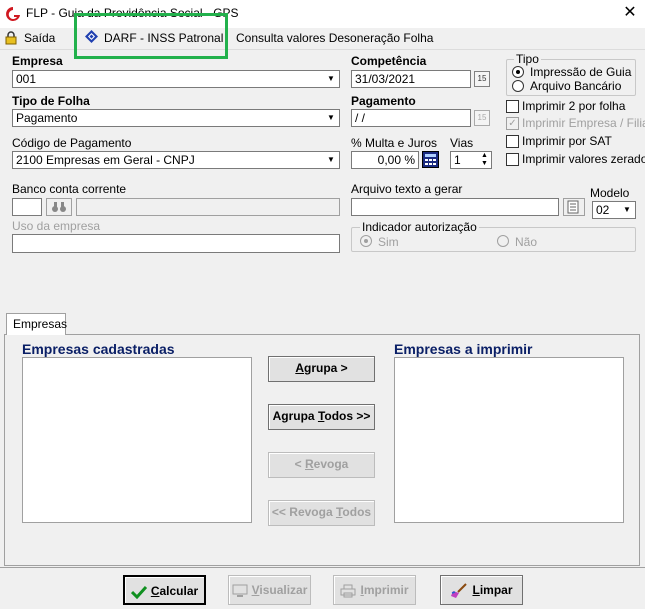 The width and height of the screenshot is (645, 609). I want to click on tipo-group-title: Tipo, so click(527, 59).